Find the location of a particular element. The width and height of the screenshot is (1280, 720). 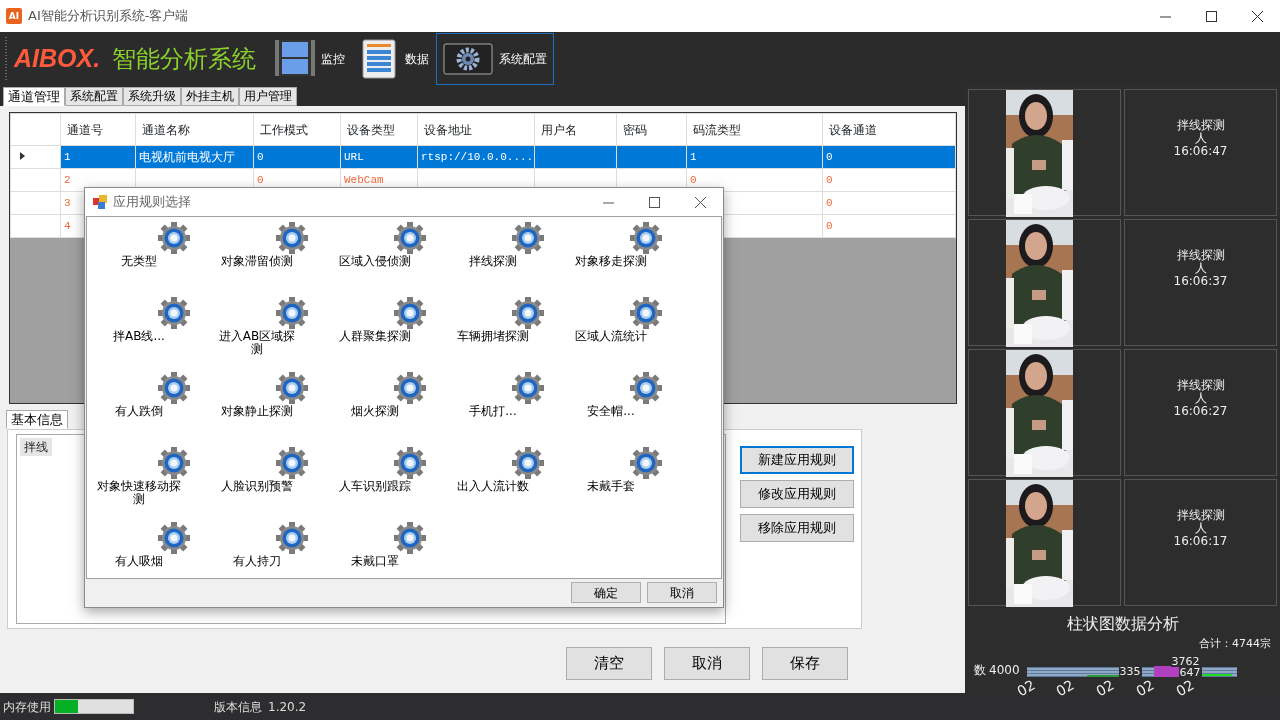

row-pointer-icon is located at coordinates (22, 155).